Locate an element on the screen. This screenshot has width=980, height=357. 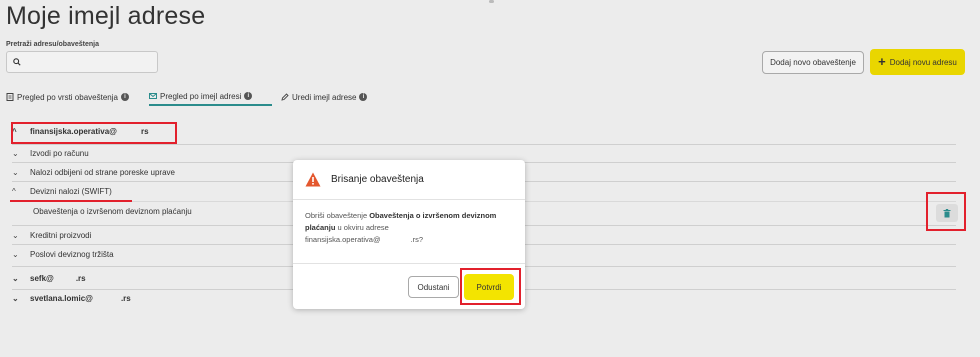
dialog-footer-divider is located at coordinates (409, 263).